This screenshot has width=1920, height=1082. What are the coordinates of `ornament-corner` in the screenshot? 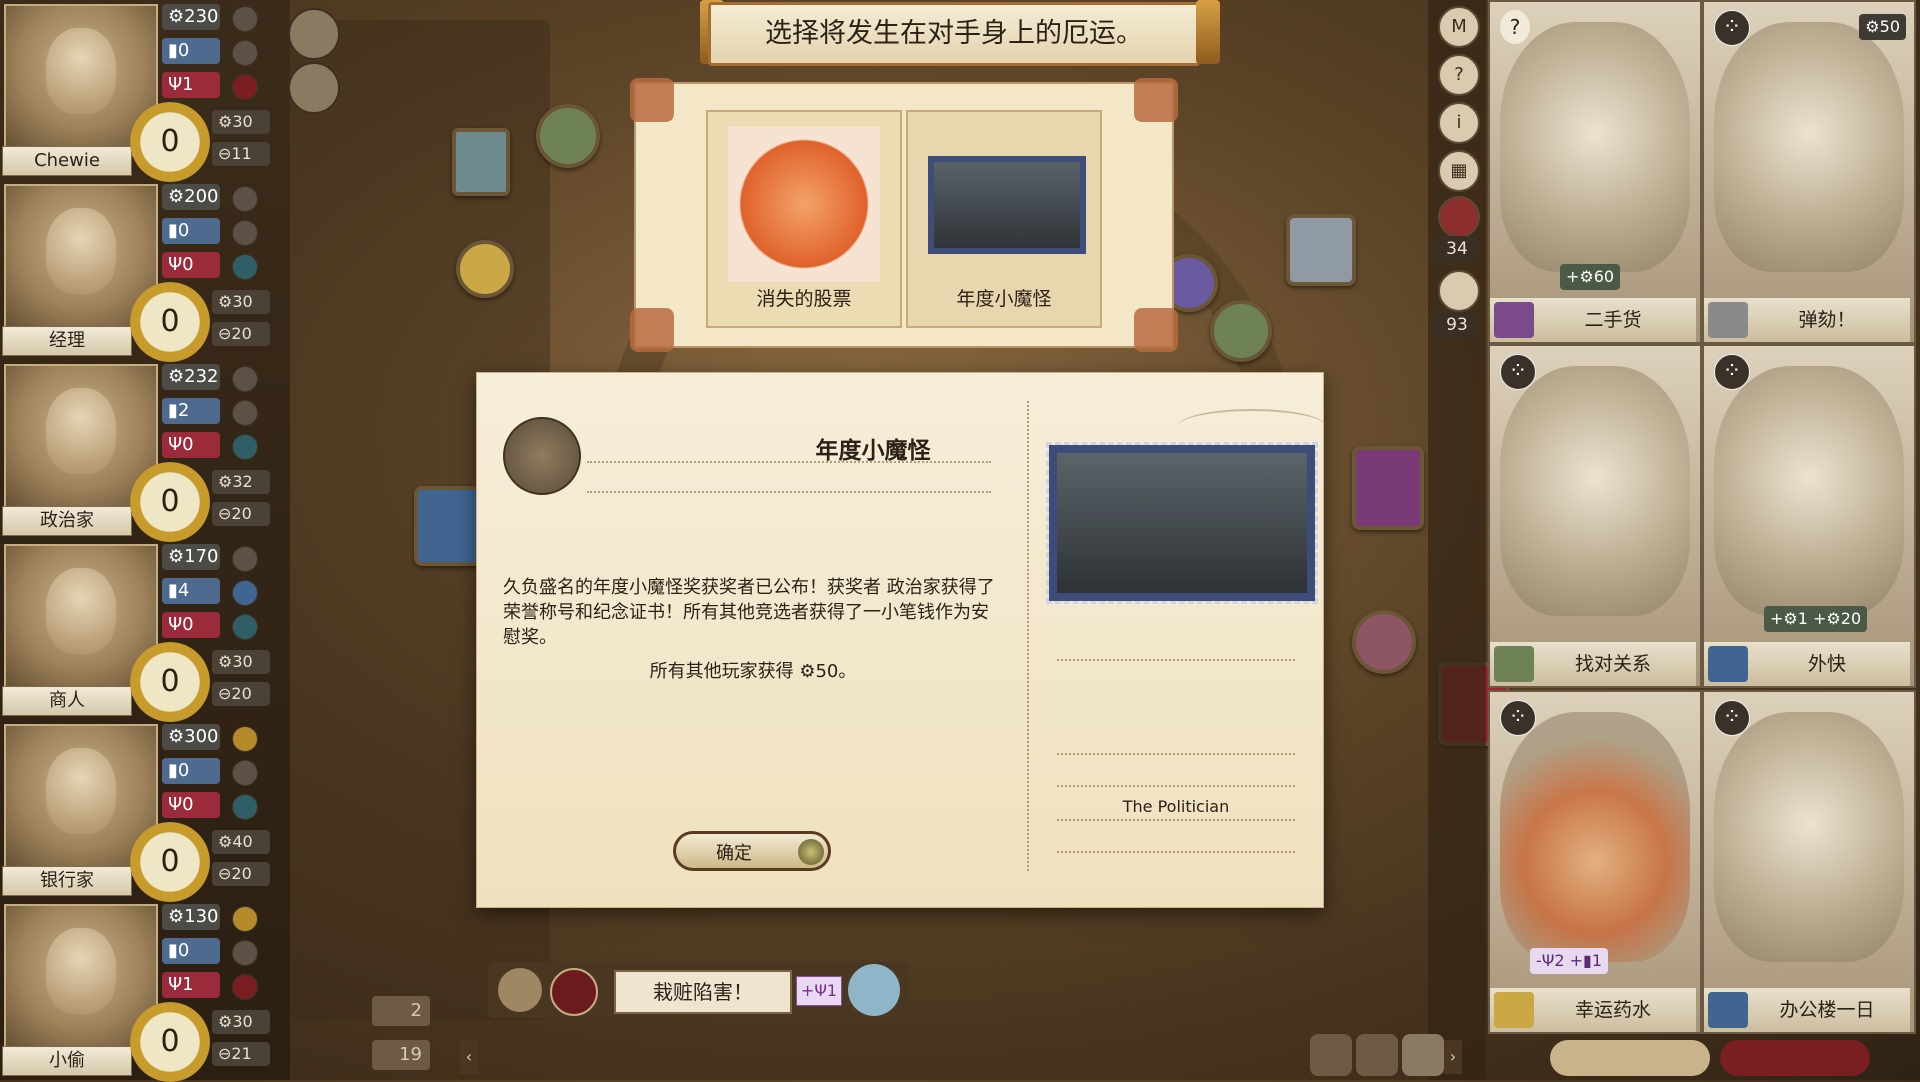 It's located at (1156, 100).